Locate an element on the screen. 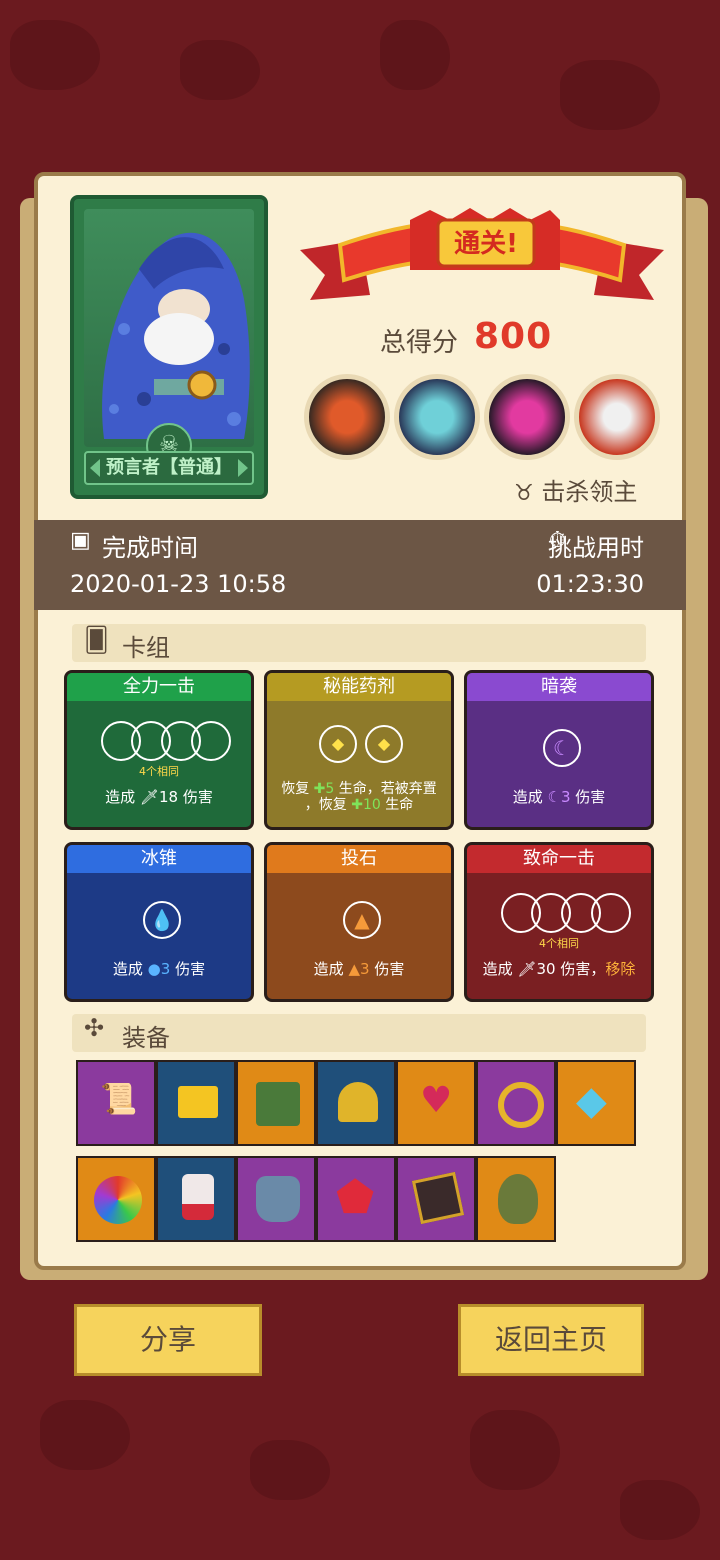 The width and height of the screenshot is (720, 1560). cards-icon: 🂠 is located at coordinates (96, 640).